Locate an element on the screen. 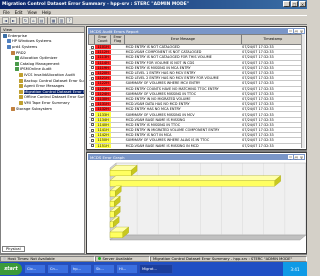  timestamp-cell: 07/24/07 17:32:33 is located at coordinates (273, 145).